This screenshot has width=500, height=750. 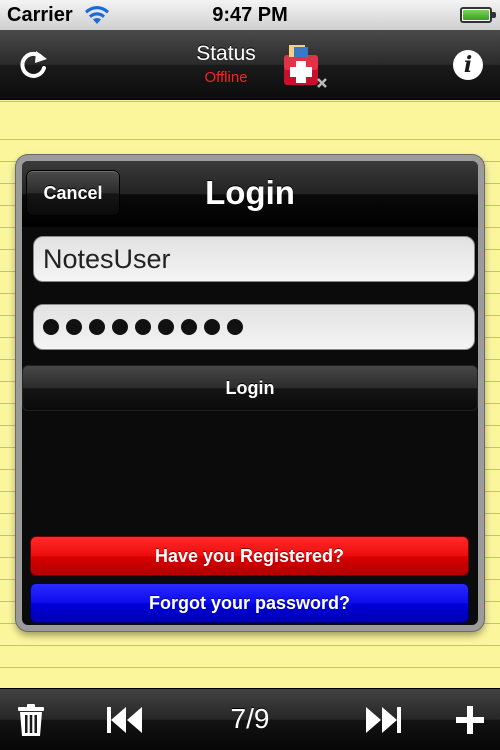 I want to click on password-dots, so click(x=258, y=327).